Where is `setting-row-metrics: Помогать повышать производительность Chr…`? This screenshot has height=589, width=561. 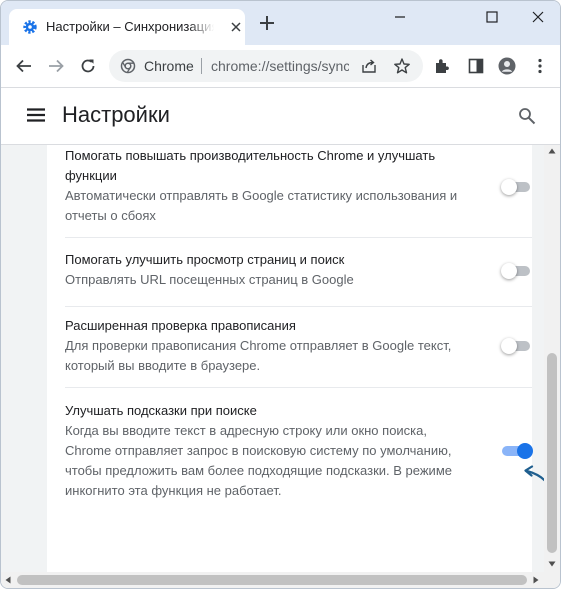
setting-row-metrics: Помогать повышать производительность Chr… is located at coordinates (289, 191).